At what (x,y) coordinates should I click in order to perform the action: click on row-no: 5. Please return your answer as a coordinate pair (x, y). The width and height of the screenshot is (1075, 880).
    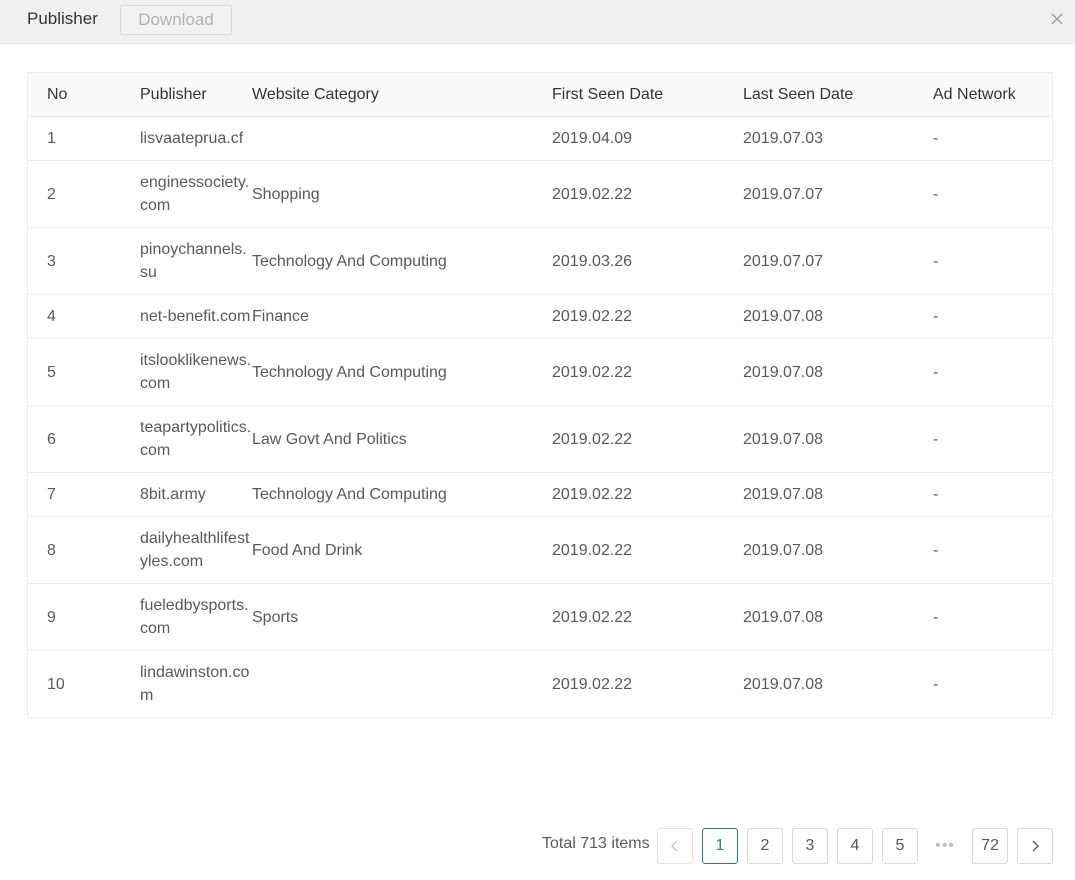
    Looking at the image, I should click on (84, 372).